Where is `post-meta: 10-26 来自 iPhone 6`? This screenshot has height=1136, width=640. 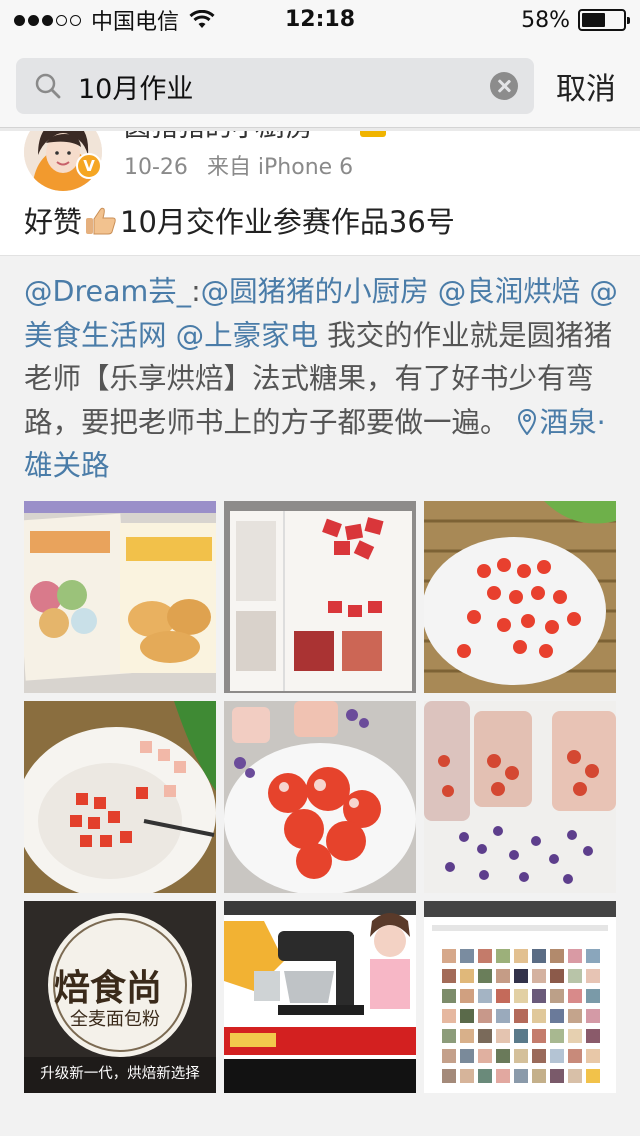 post-meta: 10-26 来自 iPhone 6 is located at coordinates (238, 165).